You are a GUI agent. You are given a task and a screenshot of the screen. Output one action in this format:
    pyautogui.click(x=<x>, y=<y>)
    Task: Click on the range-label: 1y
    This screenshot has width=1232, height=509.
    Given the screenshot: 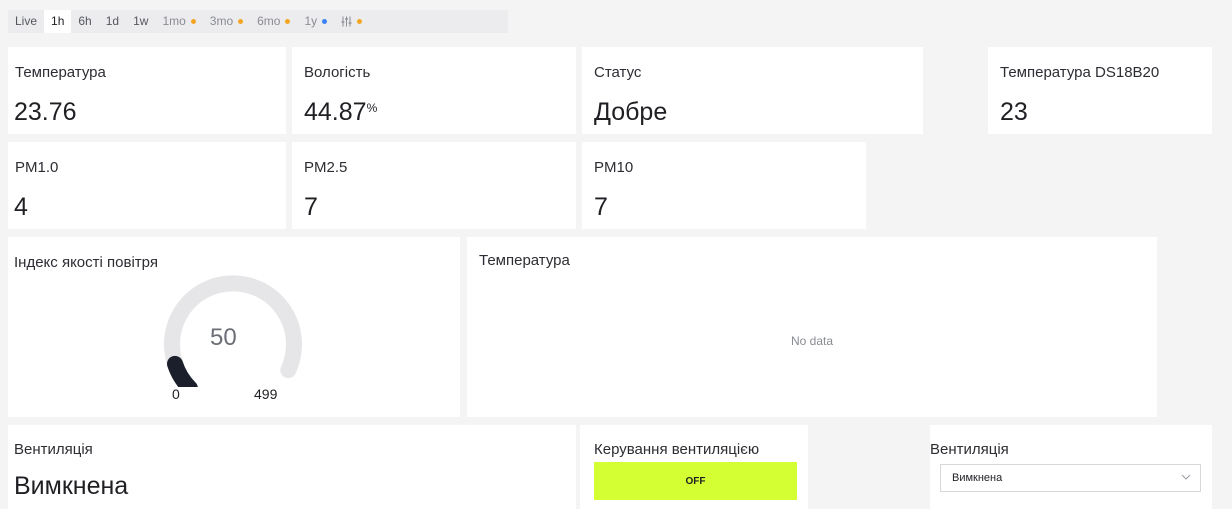 What is the action you would take?
    pyautogui.click(x=311, y=21)
    